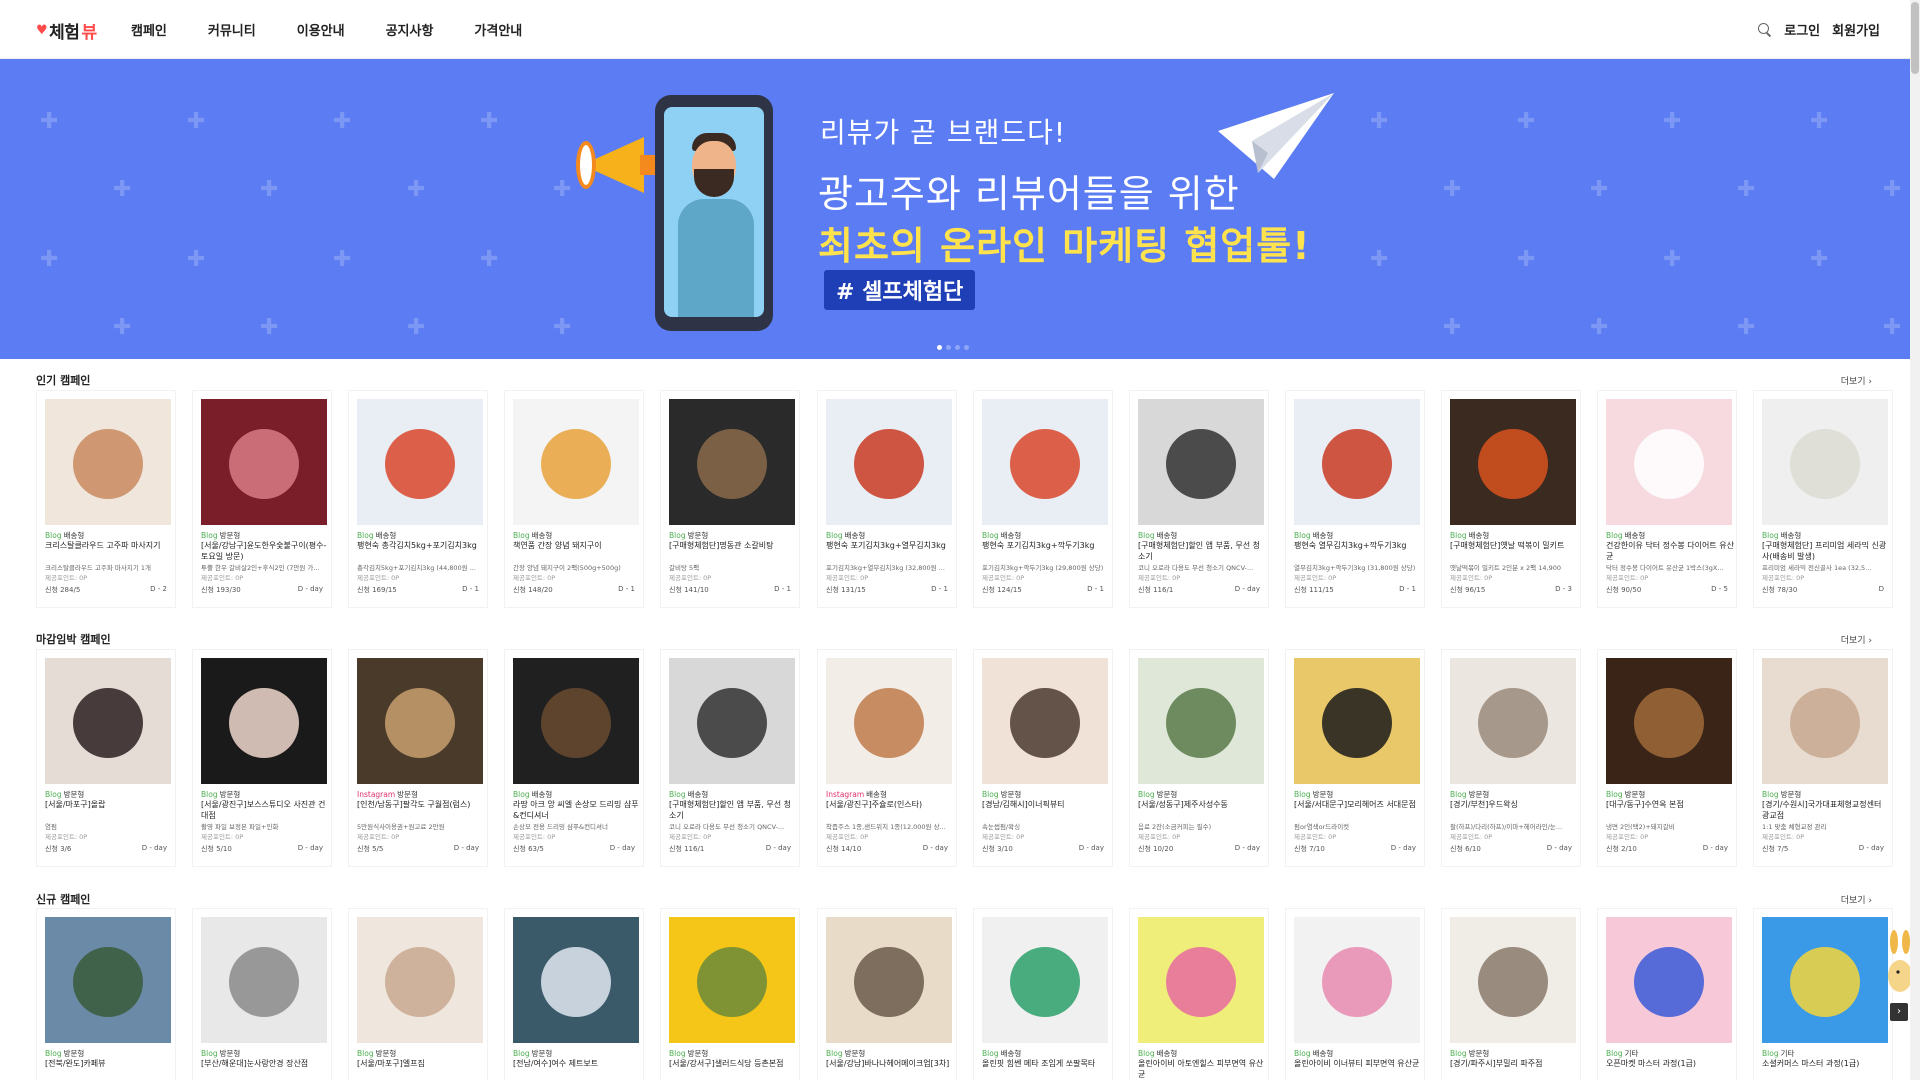 This screenshot has width=1920, height=1080. Describe the element at coordinates (890, 805) in the screenshot. I see `campaign-title: [서울/광진구]주슐로(인스타)` at that location.